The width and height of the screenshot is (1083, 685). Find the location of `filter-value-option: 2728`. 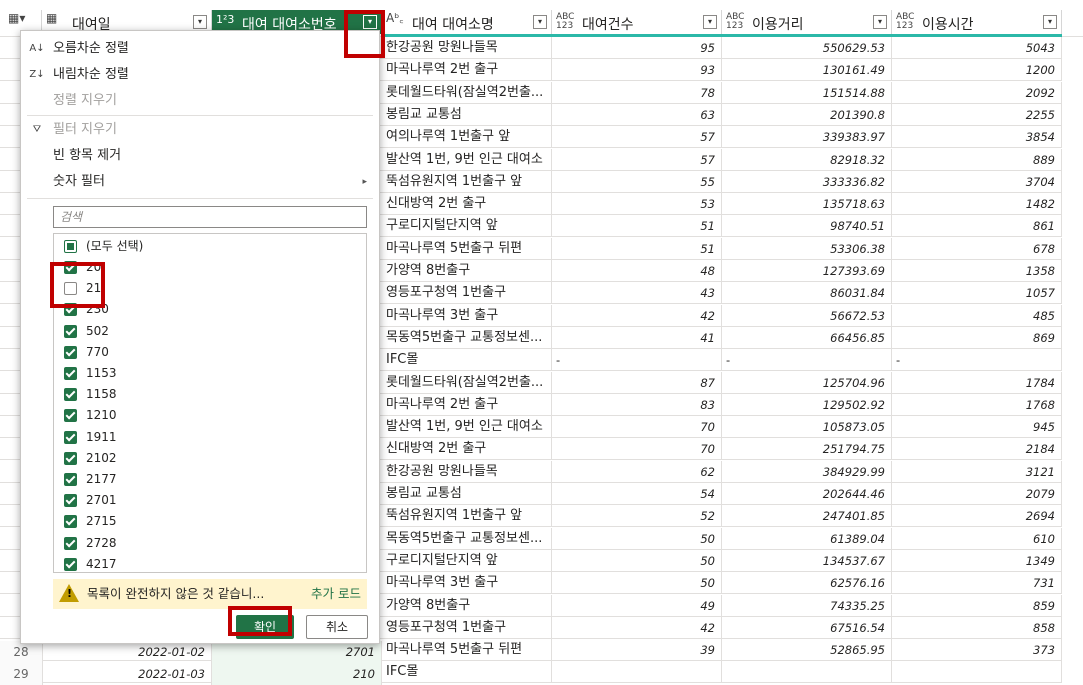

filter-value-option: 2728 is located at coordinates (204, 543).